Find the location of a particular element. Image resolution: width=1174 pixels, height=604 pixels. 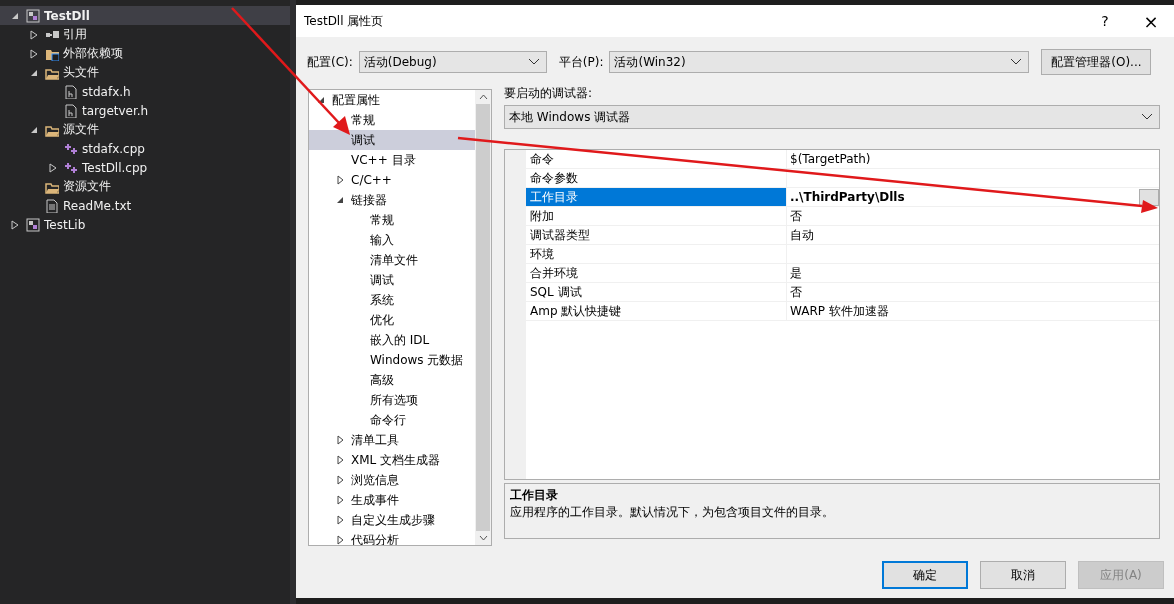

tree-item: 资源文件 is located at coordinates (145, 186).